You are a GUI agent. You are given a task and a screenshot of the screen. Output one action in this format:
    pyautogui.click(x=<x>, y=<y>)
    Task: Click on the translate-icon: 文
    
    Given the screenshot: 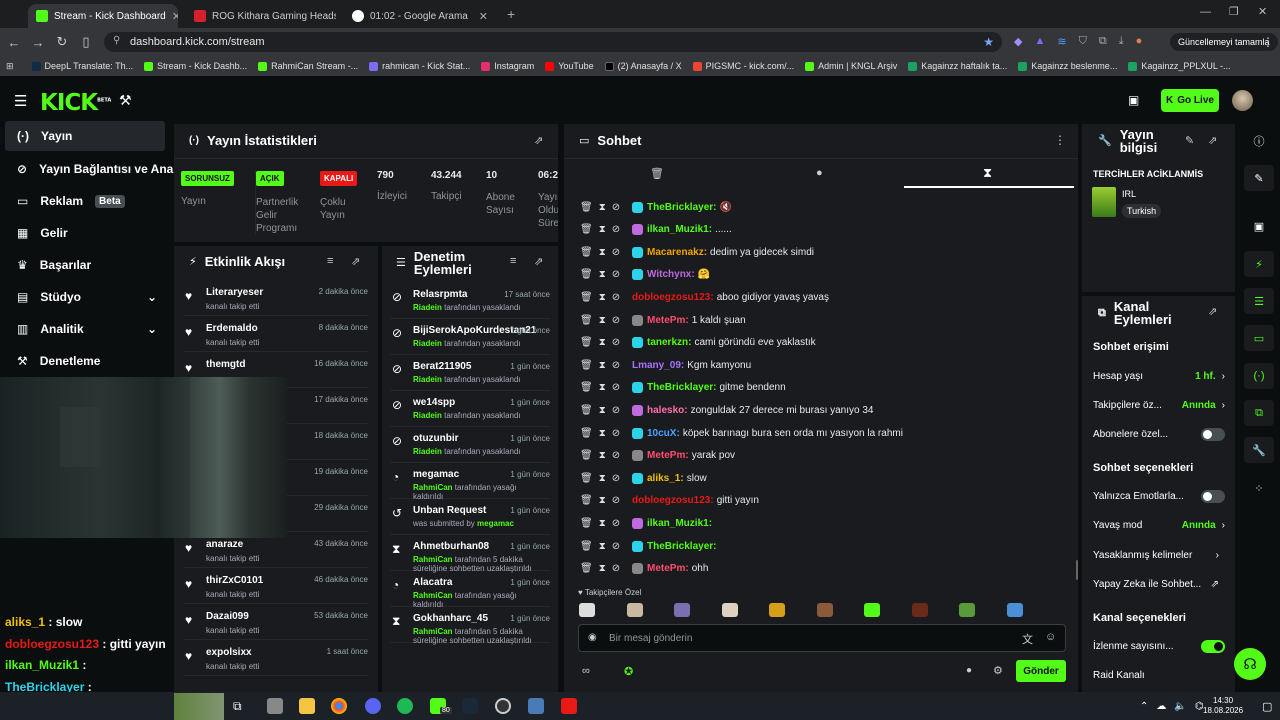 What is the action you would take?
    pyautogui.click(x=1027, y=639)
    